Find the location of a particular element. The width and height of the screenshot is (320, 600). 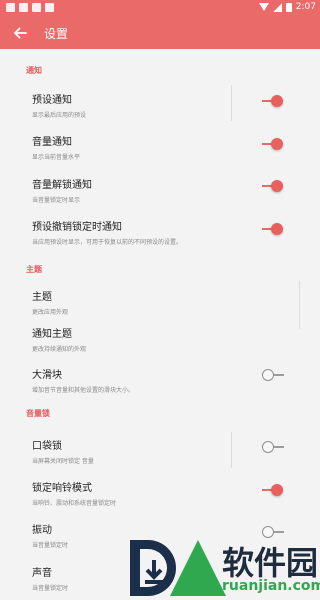

section-header-volume-lock: 音量锁 is located at coordinates (38, 413).